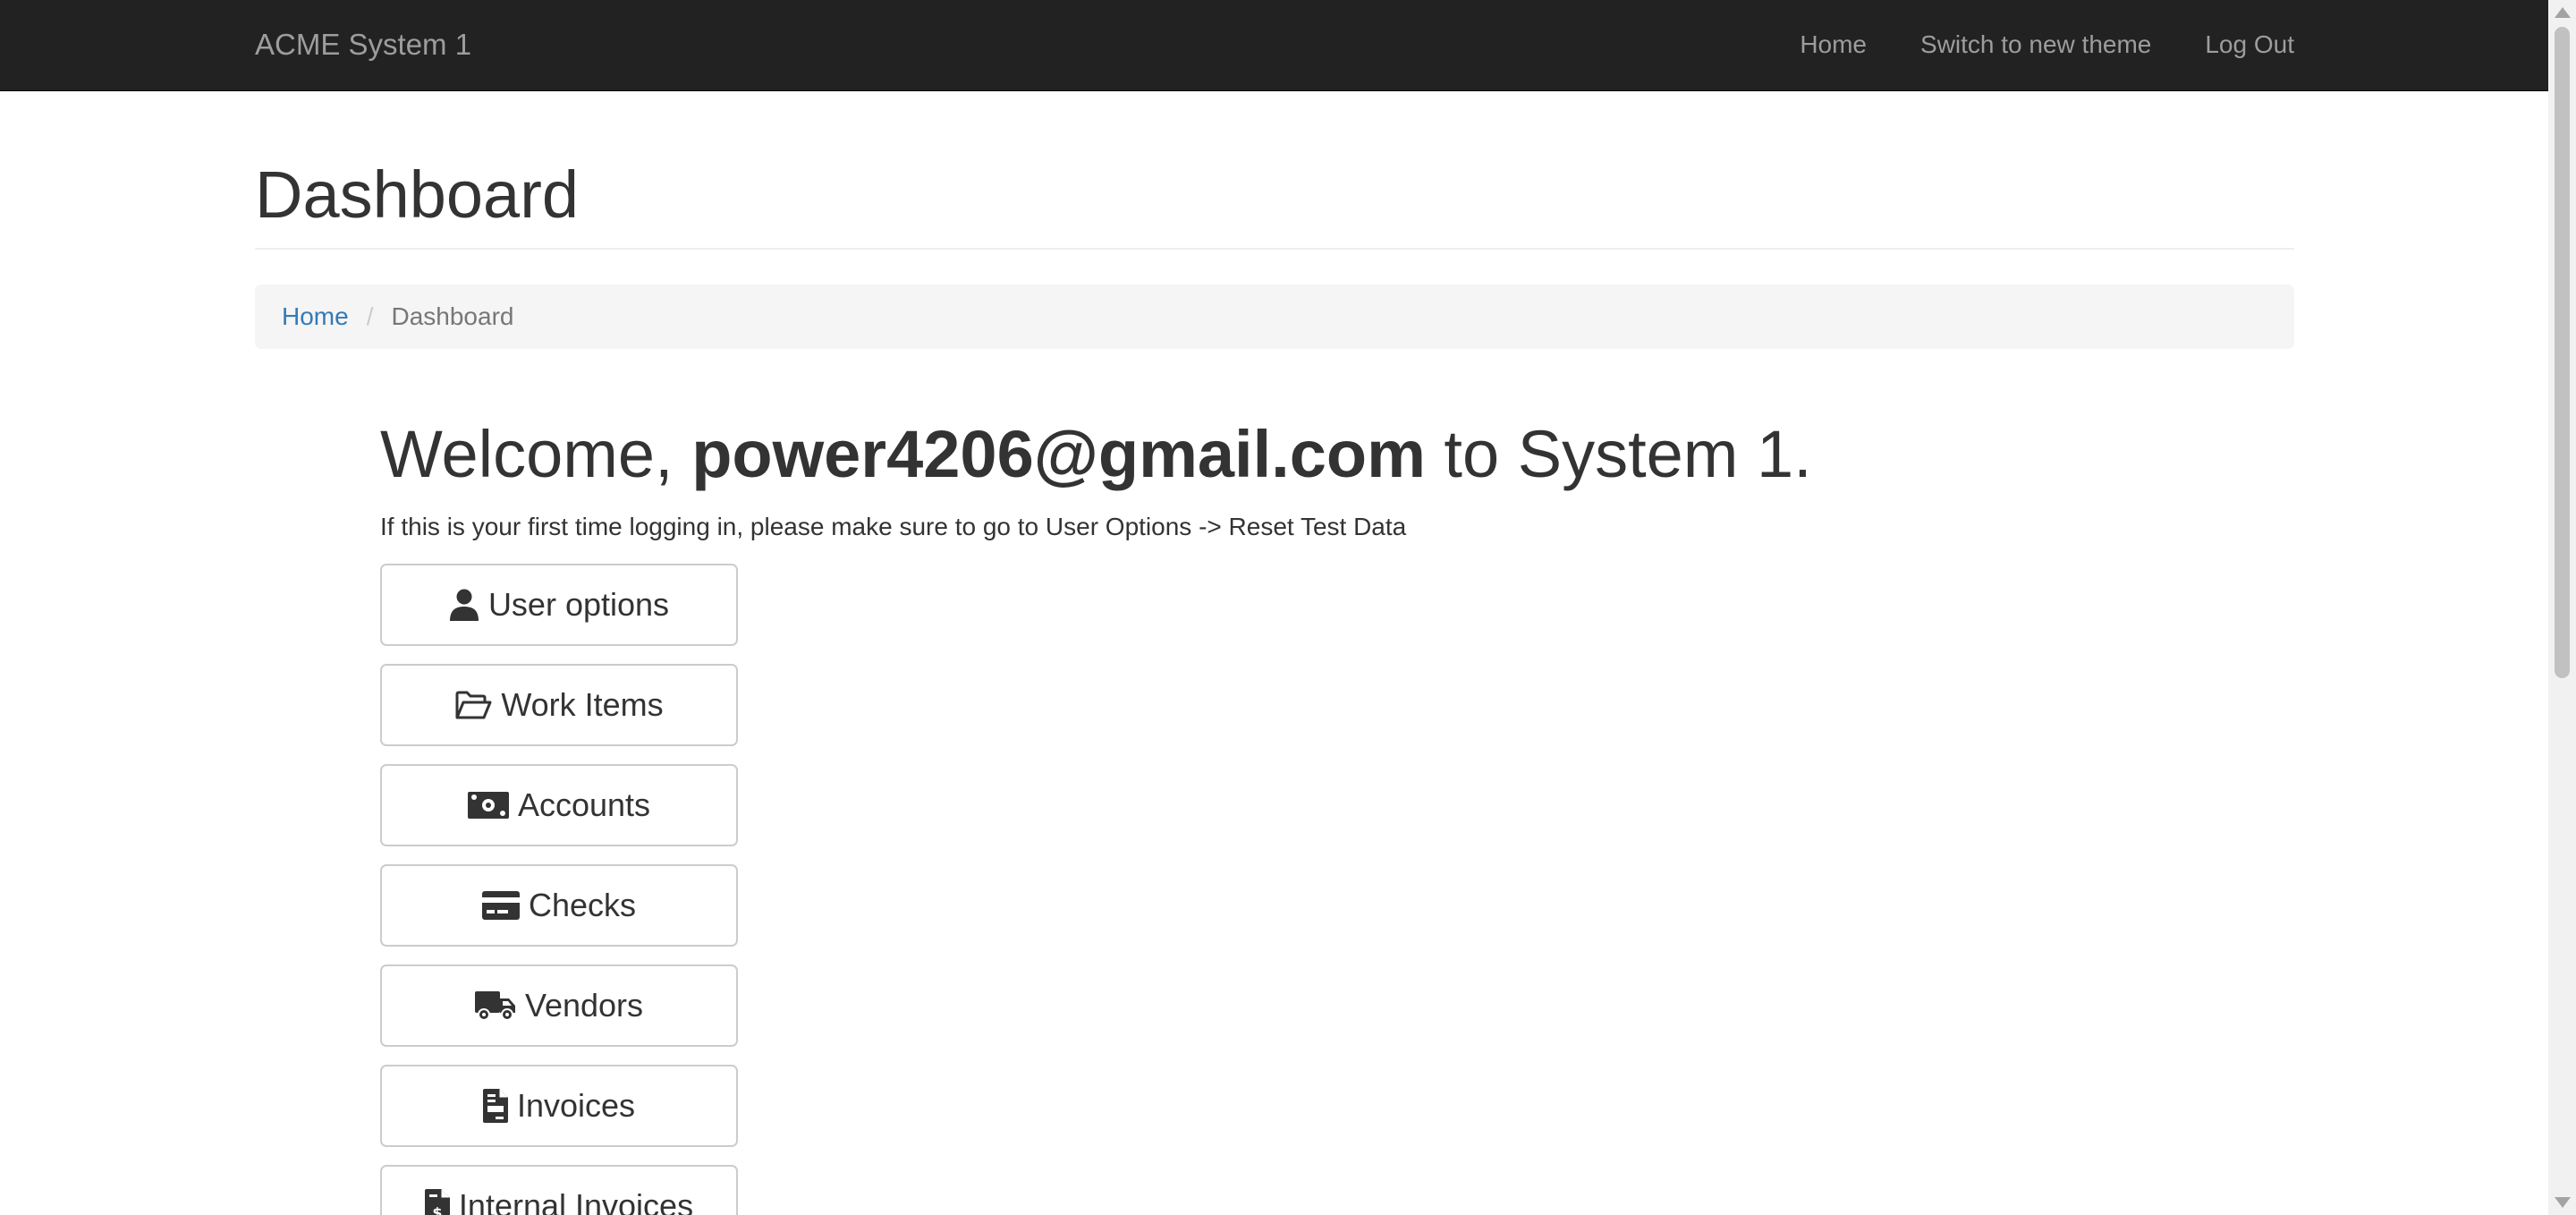 Image resolution: width=2576 pixels, height=1215 pixels. I want to click on user-options-button: User options, so click(559, 605).